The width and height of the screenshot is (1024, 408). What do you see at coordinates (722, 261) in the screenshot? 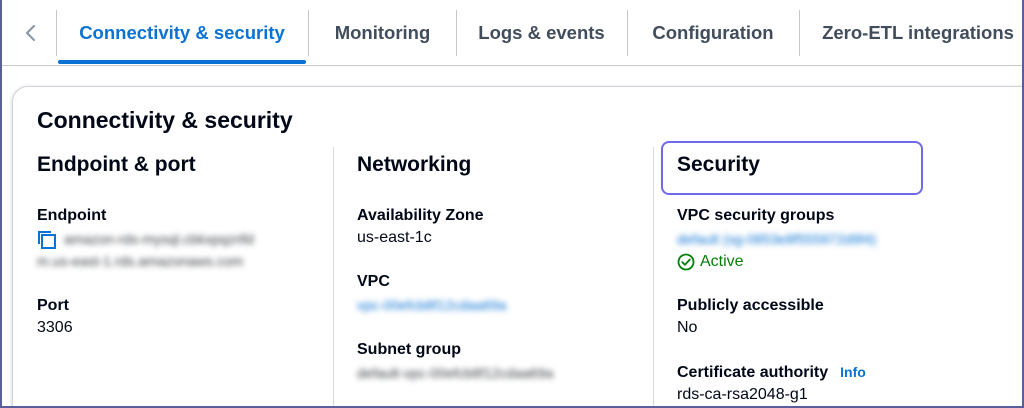
I see `status-label: Active` at bounding box center [722, 261].